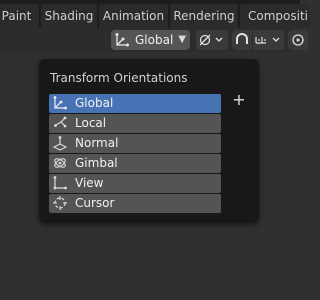  Describe the element at coordinates (97, 143) in the screenshot. I see `orientation-label: Normal` at that location.